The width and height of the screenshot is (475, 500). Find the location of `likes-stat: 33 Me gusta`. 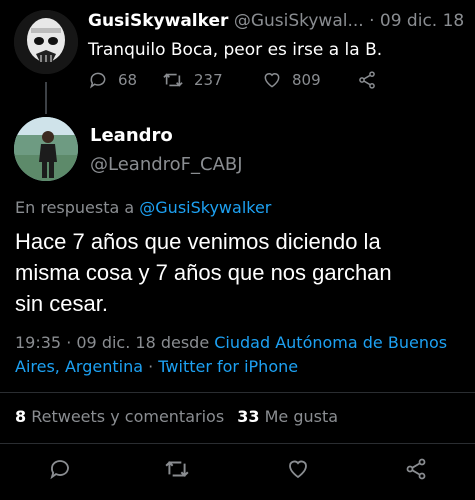

likes-stat: 33 Me gusta is located at coordinates (287, 416).